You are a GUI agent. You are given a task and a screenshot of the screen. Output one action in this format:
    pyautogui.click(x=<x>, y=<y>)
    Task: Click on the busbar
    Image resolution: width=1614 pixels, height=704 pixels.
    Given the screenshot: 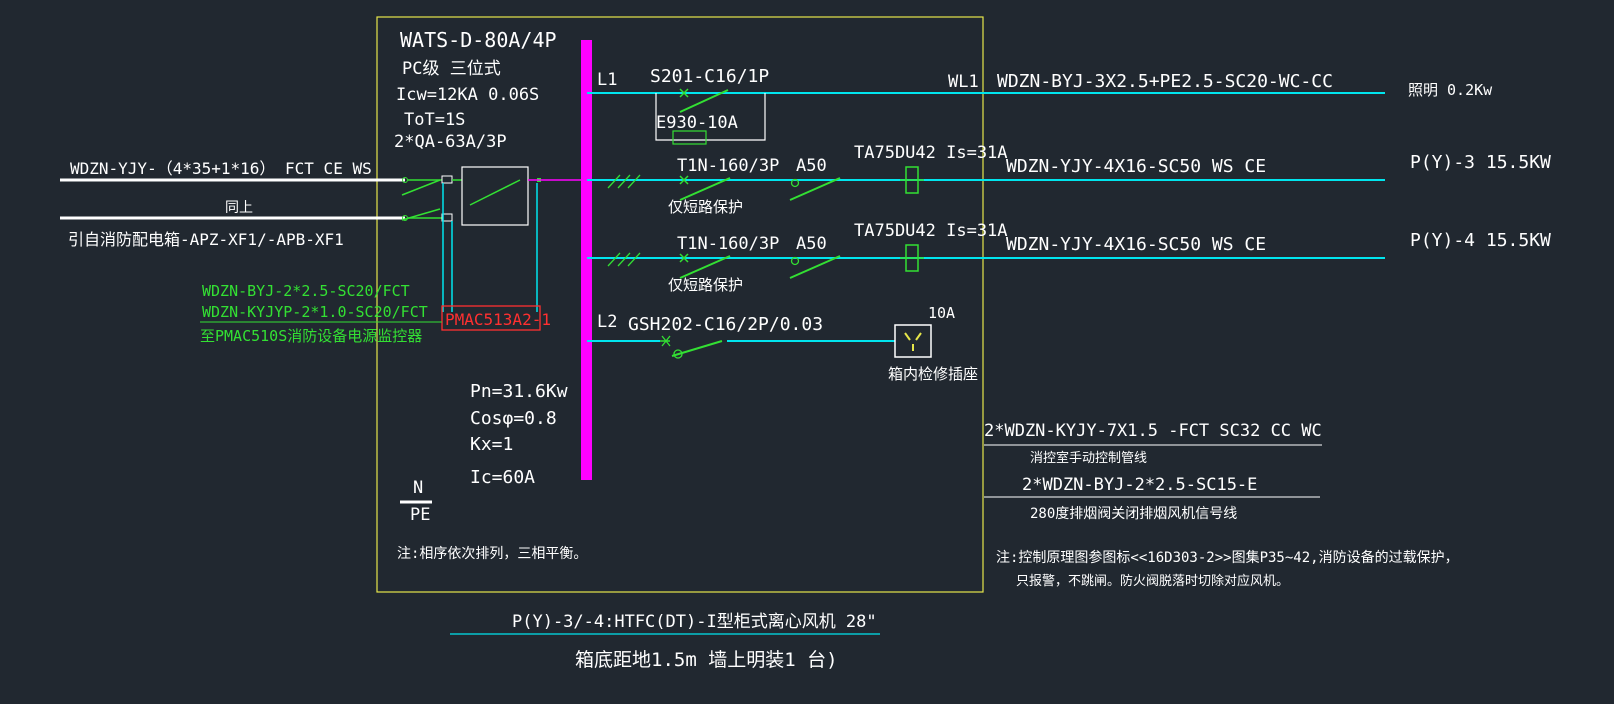 What is the action you would take?
    pyautogui.click(x=586, y=260)
    